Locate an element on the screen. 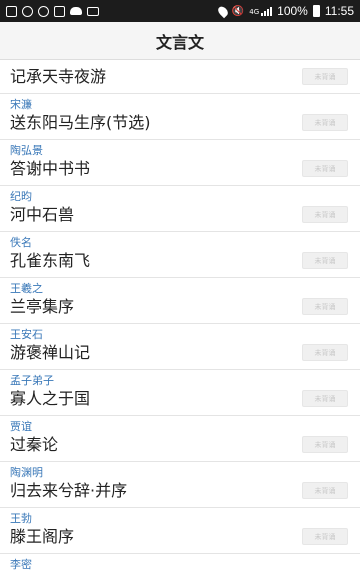  list-item: 王安石游褒禅山记 未背诵 is located at coordinates (180, 347).